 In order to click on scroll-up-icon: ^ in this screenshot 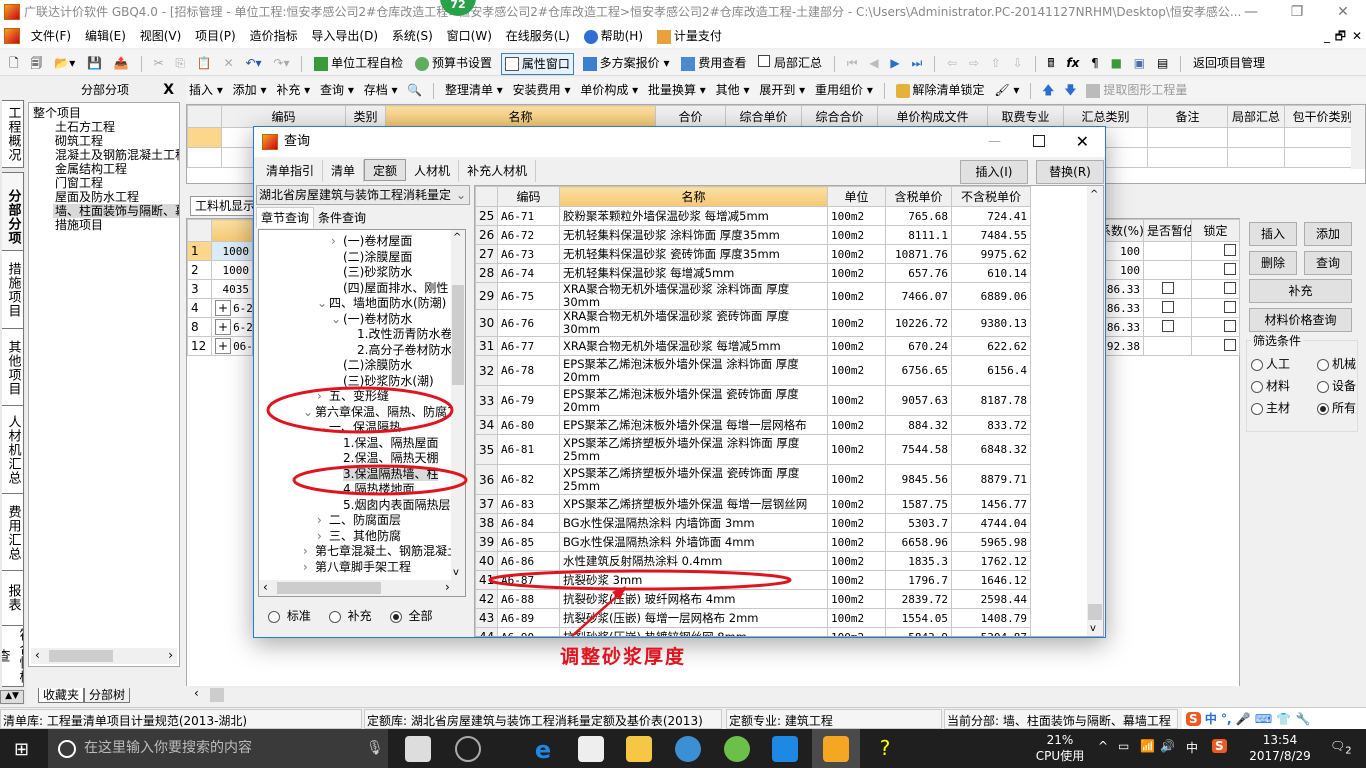, I will do `click(457, 237)`.